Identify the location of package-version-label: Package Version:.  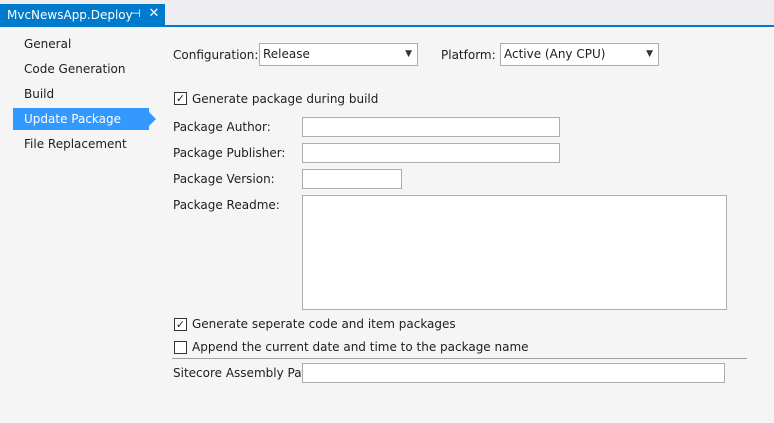
(224, 179).